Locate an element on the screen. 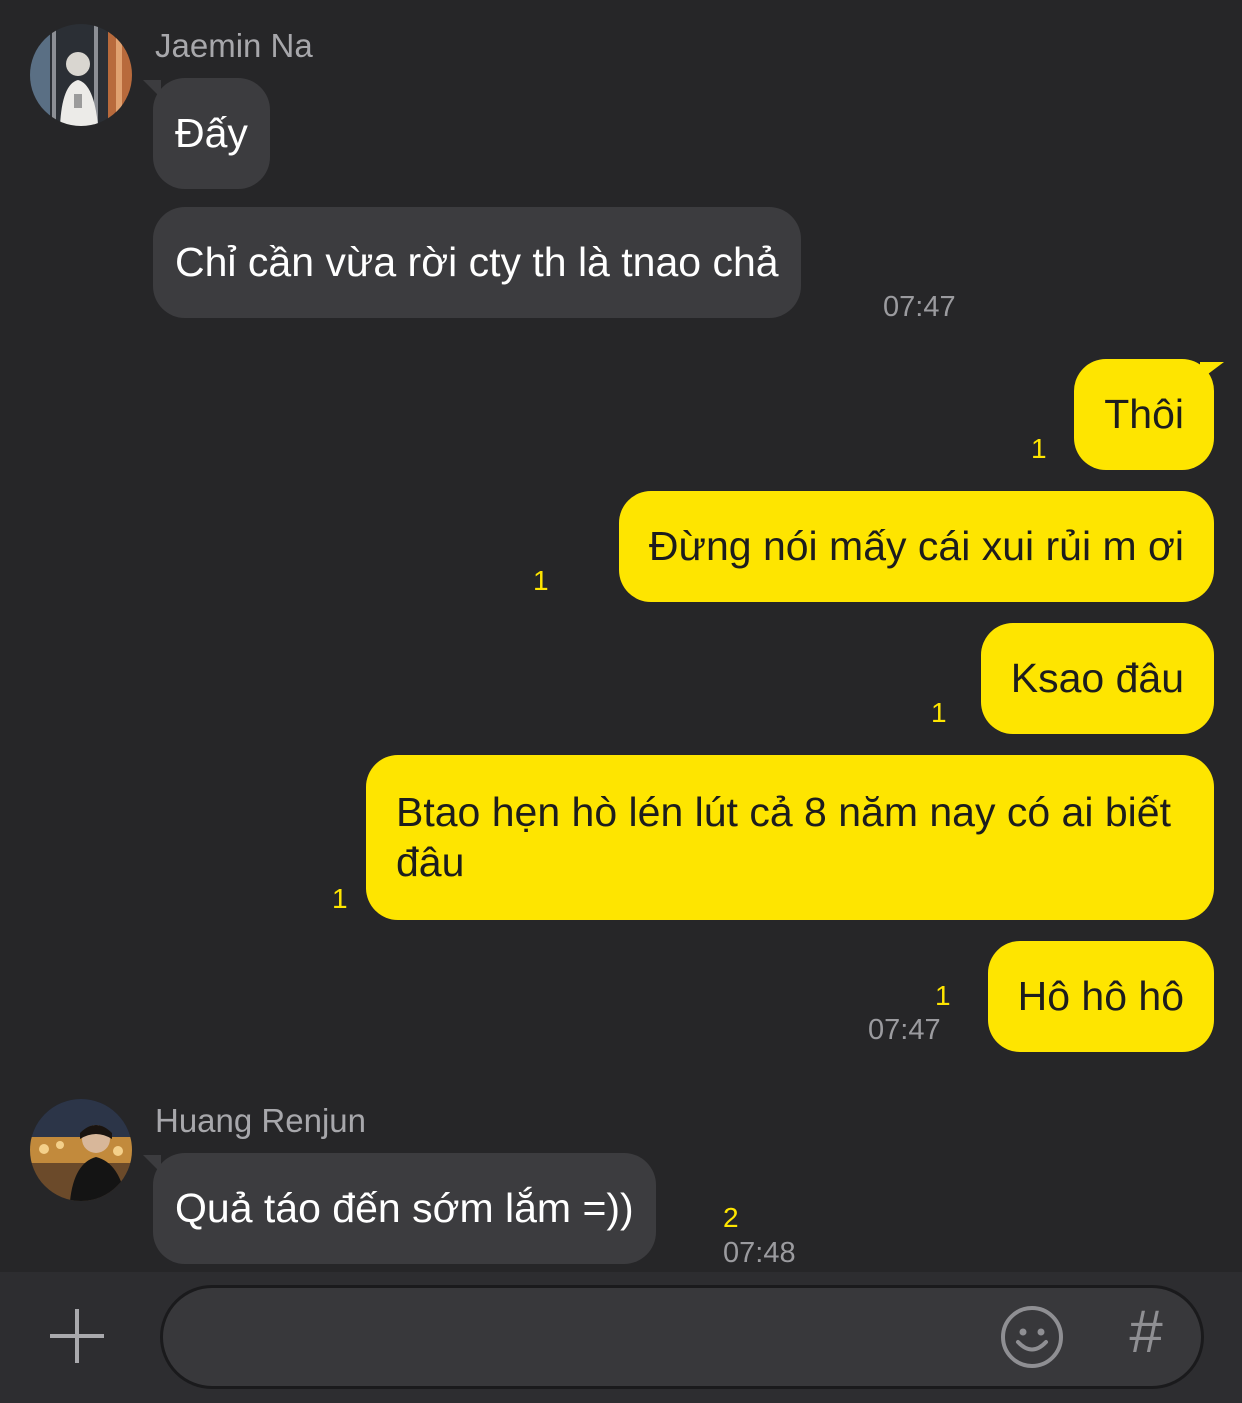  unread-count: 2 is located at coordinates (731, 1217).